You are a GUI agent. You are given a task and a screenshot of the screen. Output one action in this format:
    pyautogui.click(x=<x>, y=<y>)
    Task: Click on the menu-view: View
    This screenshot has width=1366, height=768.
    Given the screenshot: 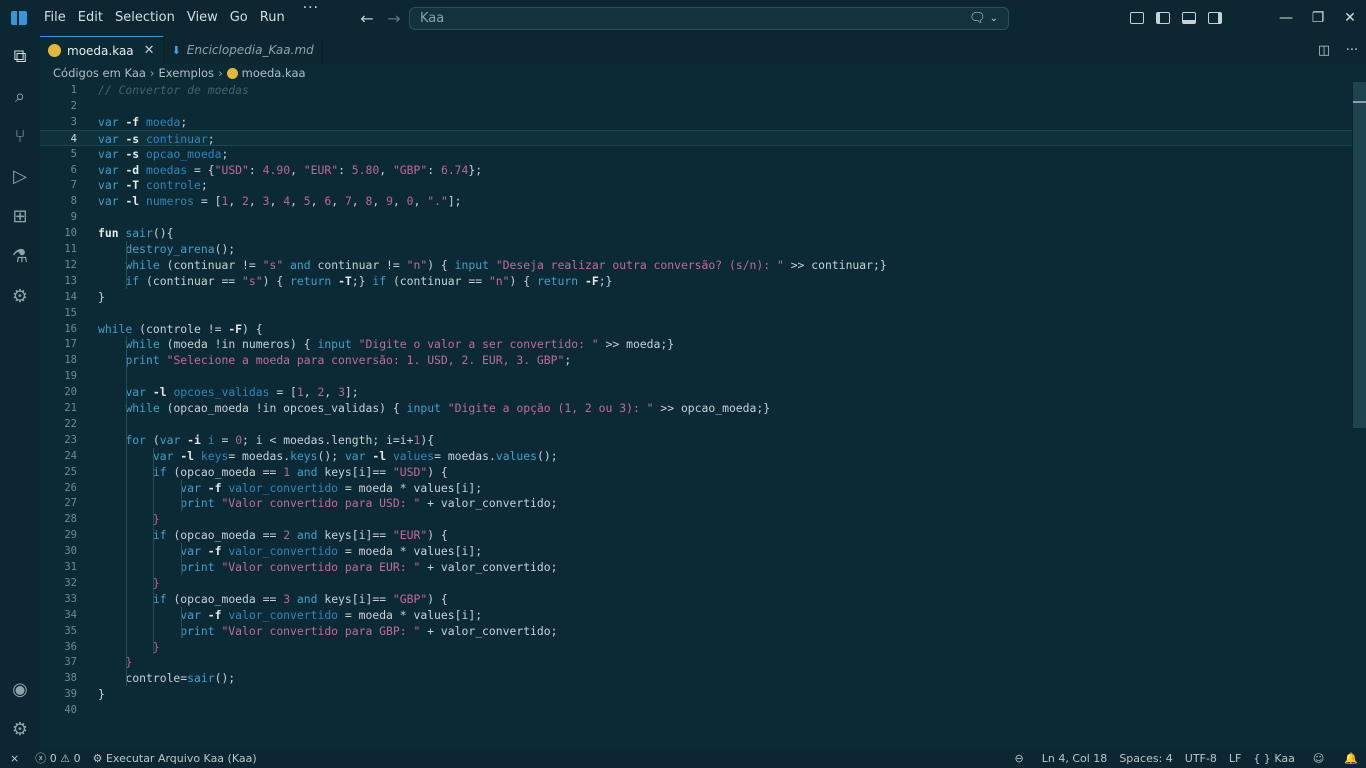 What is the action you would take?
    pyautogui.click(x=202, y=18)
    